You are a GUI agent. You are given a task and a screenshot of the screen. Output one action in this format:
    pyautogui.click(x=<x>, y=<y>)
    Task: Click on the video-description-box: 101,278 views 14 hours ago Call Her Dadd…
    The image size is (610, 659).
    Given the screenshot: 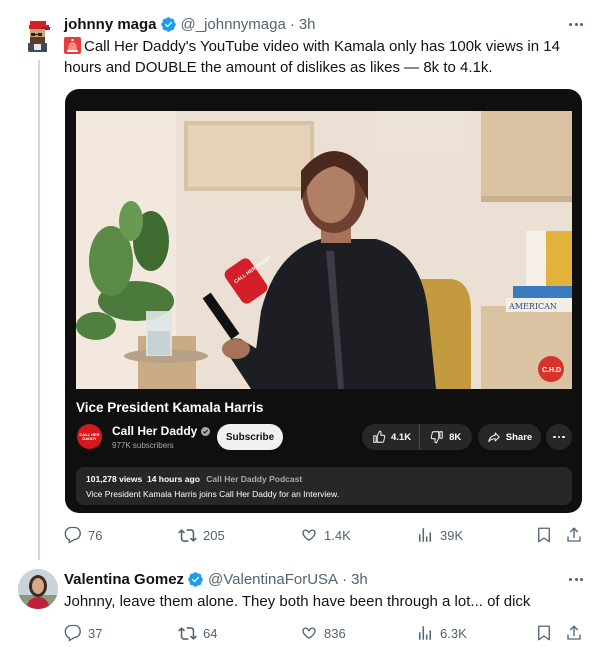 What is the action you would take?
    pyautogui.click(x=324, y=486)
    